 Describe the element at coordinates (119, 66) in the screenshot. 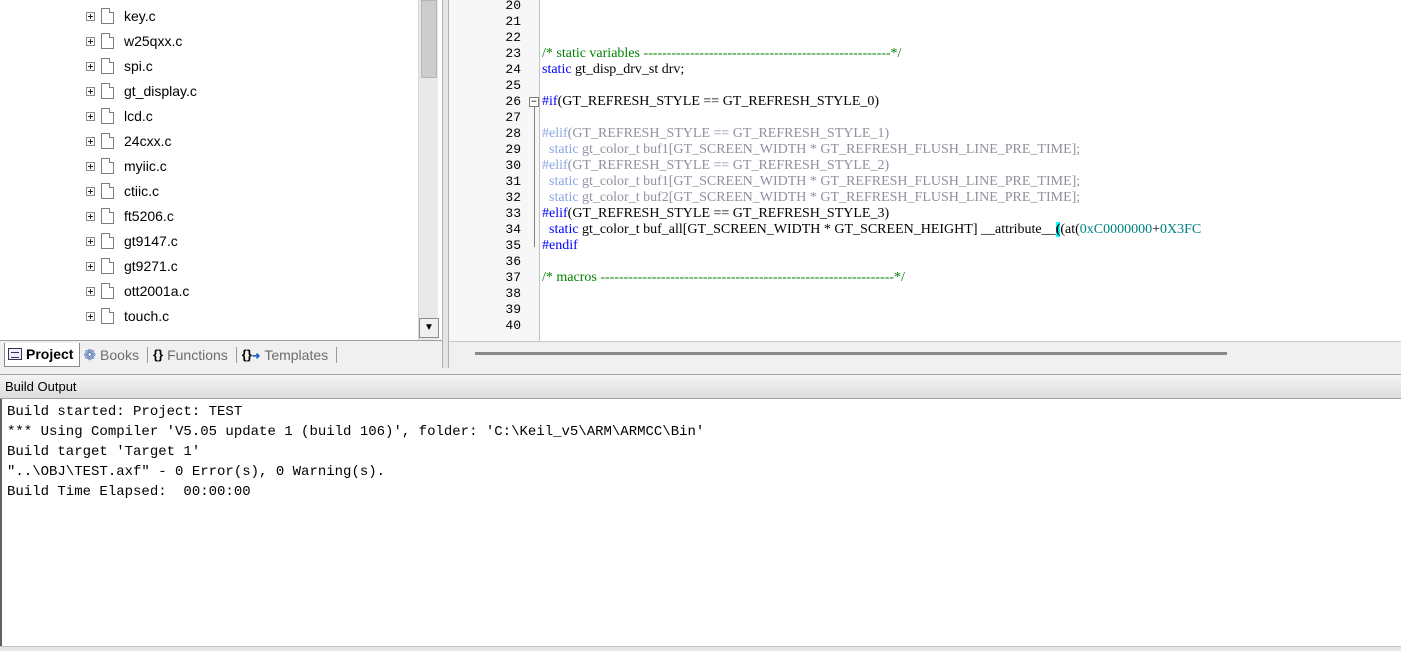

I see `tree-file-item: spi.c` at that location.